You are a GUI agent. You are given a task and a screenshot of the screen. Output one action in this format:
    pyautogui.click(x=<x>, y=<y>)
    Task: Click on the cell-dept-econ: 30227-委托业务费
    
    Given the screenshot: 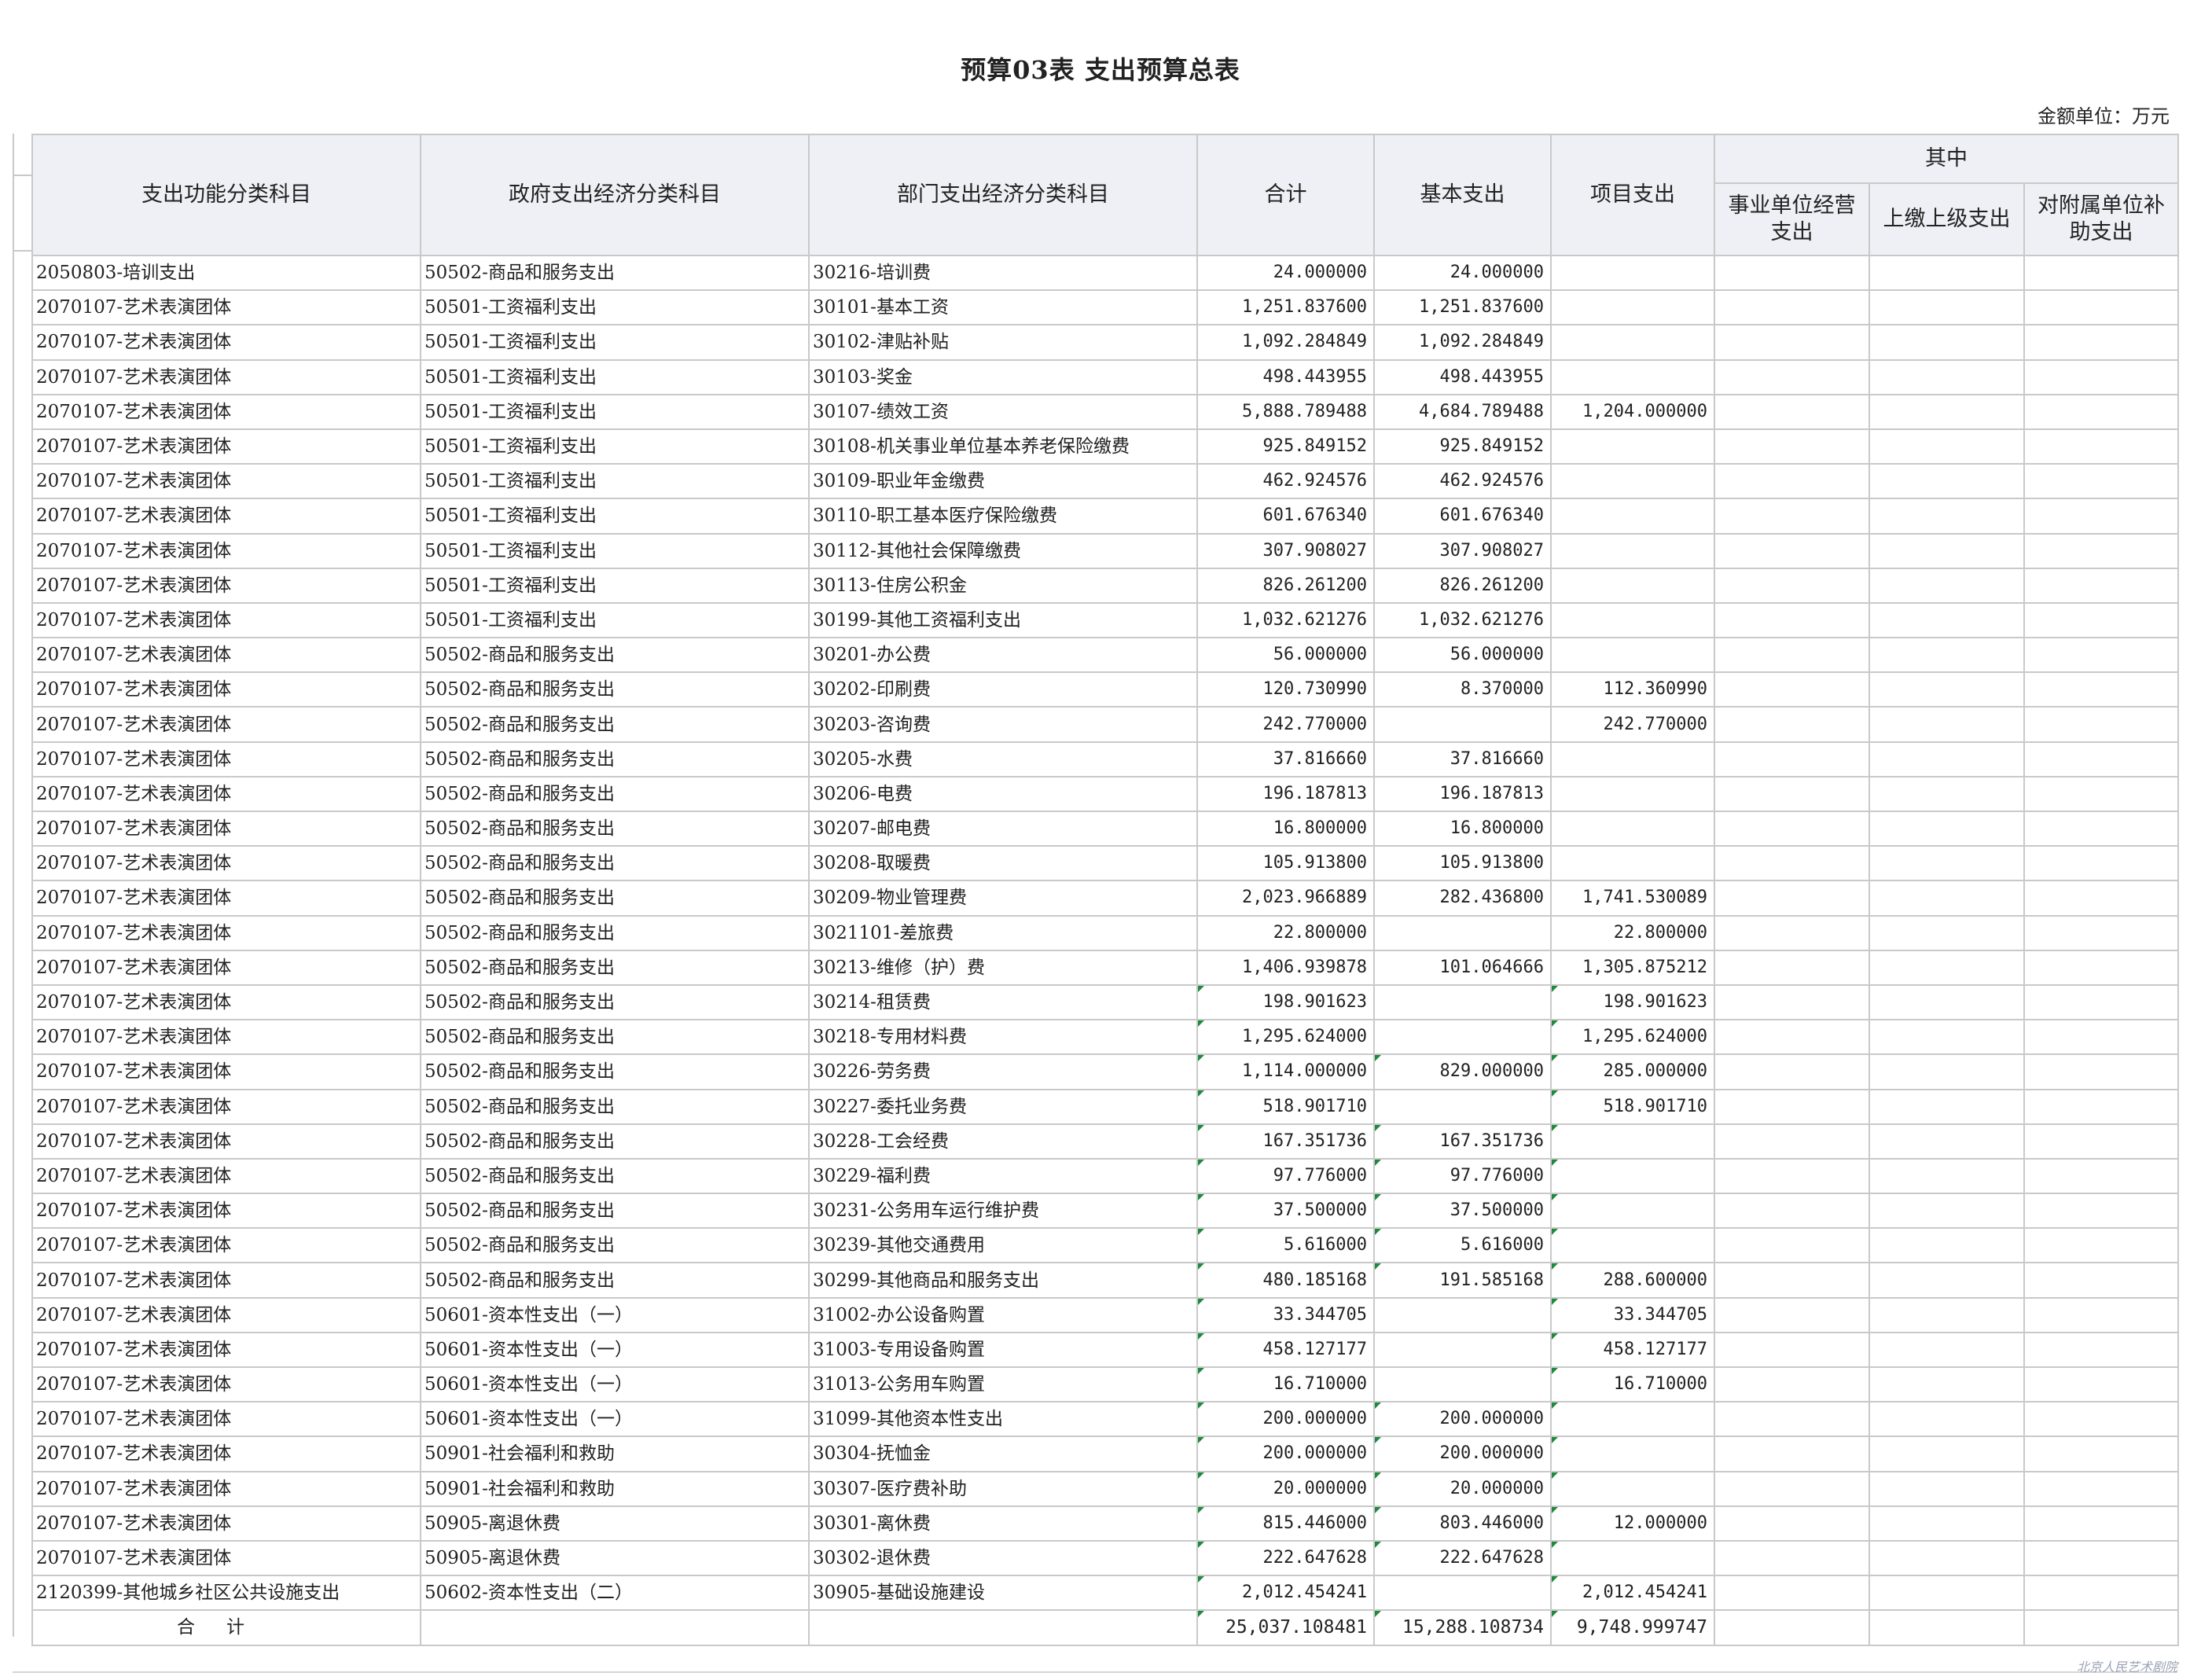 What is the action you would take?
    pyautogui.click(x=1003, y=1106)
    